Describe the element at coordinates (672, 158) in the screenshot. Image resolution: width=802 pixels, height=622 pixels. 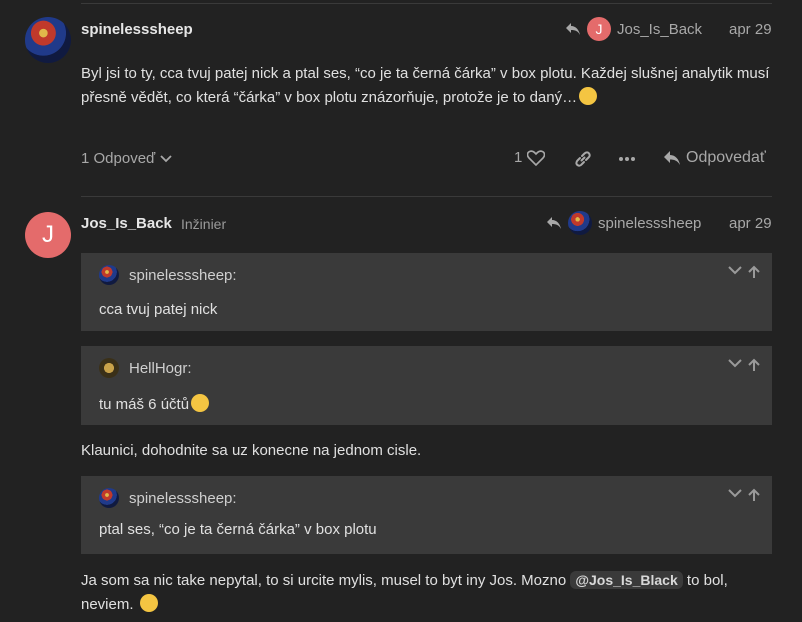
I see `reply-icon` at that location.